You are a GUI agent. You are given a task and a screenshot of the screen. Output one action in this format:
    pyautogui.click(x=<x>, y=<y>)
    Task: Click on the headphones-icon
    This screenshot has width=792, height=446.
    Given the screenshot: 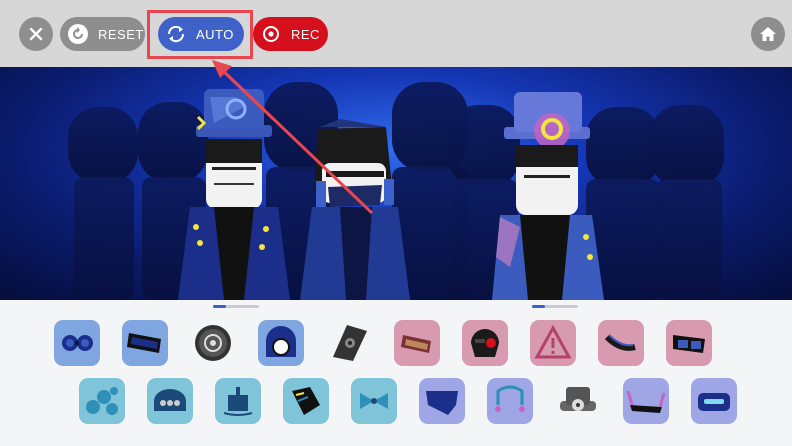 What is the action you would take?
    pyautogui.click(x=510, y=401)
    